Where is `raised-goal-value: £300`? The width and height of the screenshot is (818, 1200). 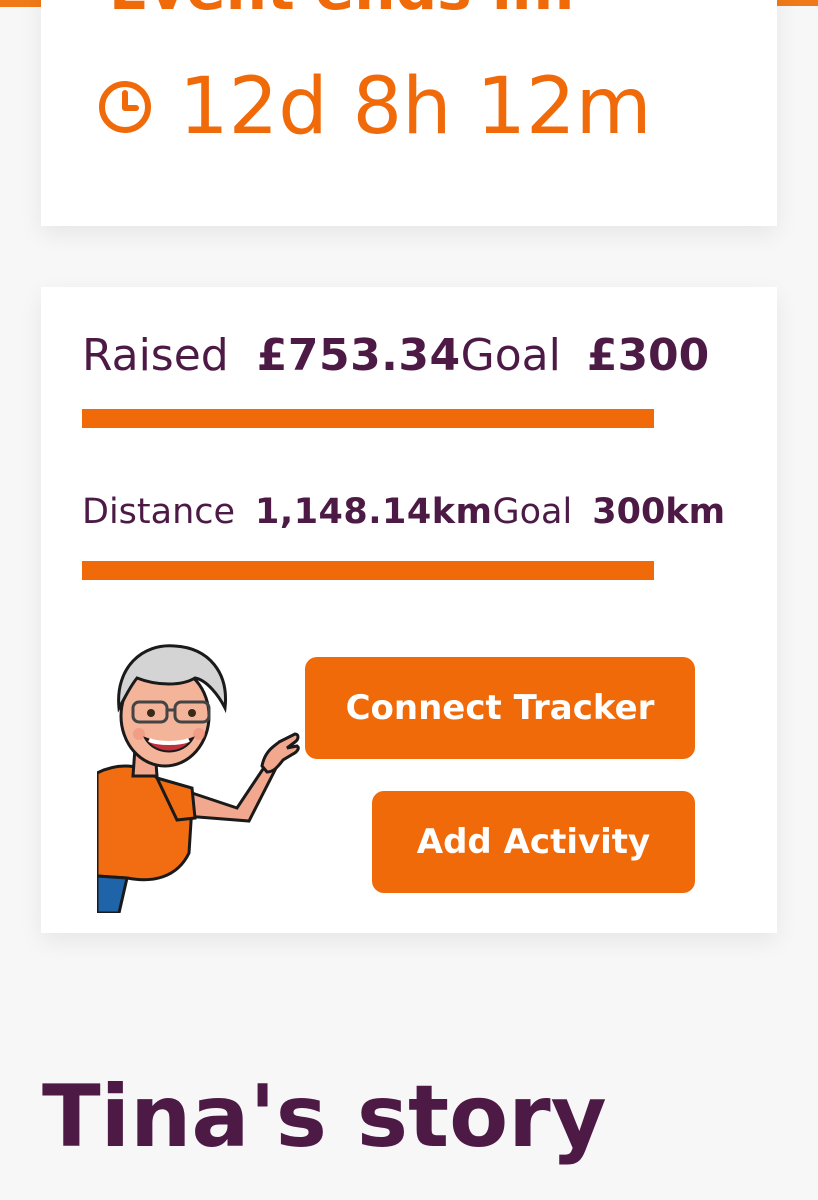
raised-goal-value: £300 is located at coordinates (648, 355).